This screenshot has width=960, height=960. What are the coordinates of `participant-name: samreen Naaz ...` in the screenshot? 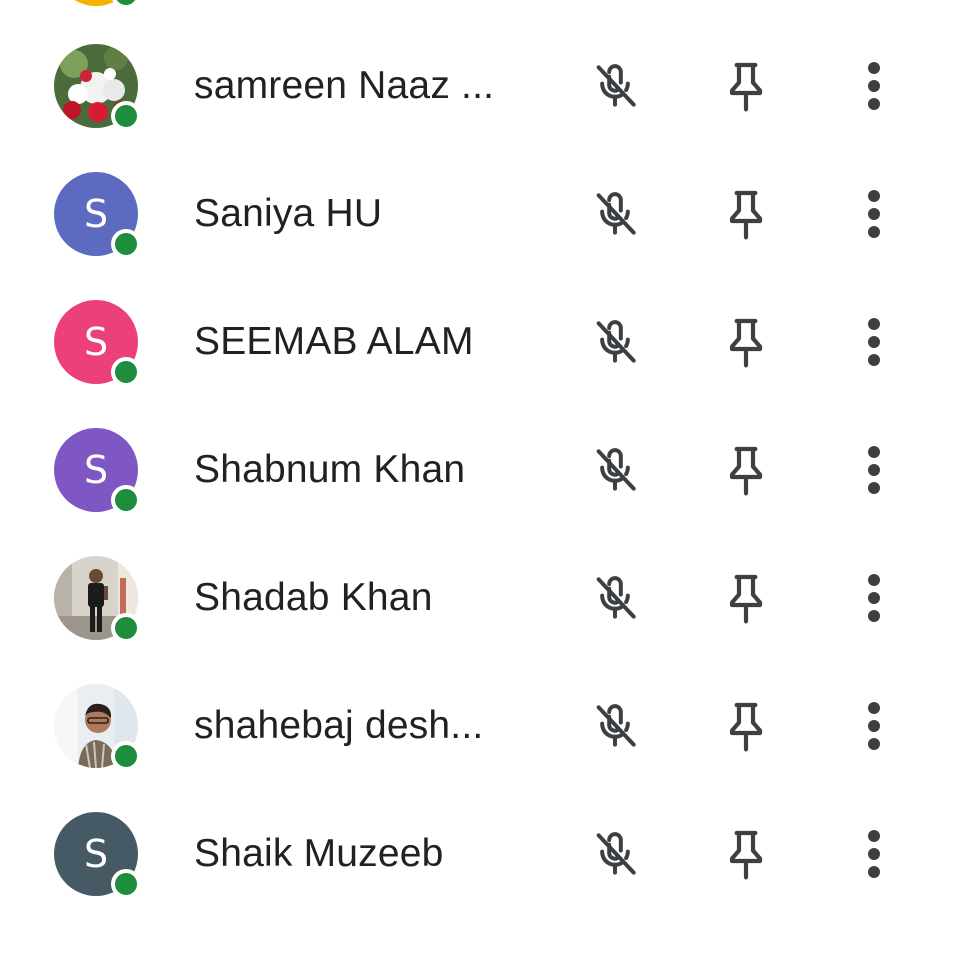 It's located at (344, 85).